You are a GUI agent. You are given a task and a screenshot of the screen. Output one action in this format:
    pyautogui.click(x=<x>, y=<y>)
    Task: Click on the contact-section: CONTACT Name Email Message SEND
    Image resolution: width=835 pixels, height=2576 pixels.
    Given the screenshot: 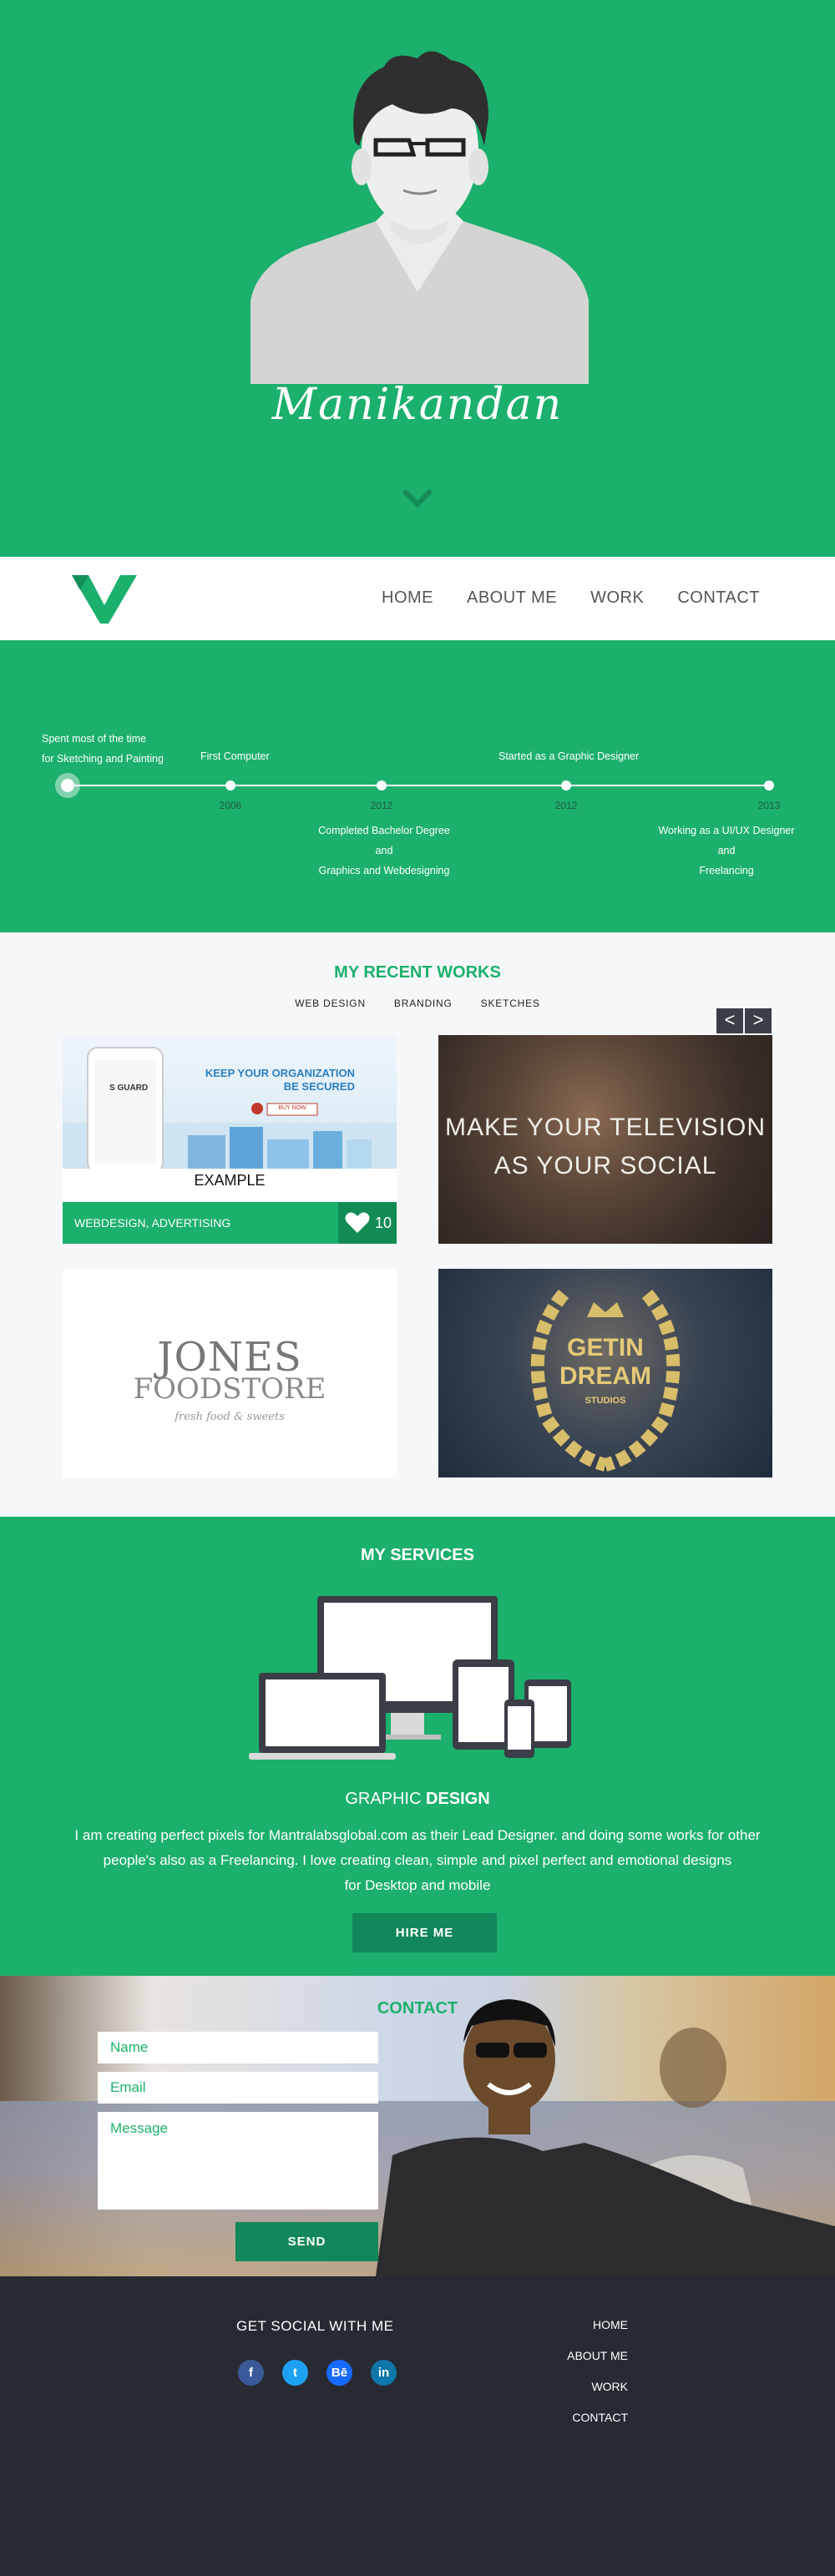 What is the action you would take?
    pyautogui.click(x=417, y=2126)
    